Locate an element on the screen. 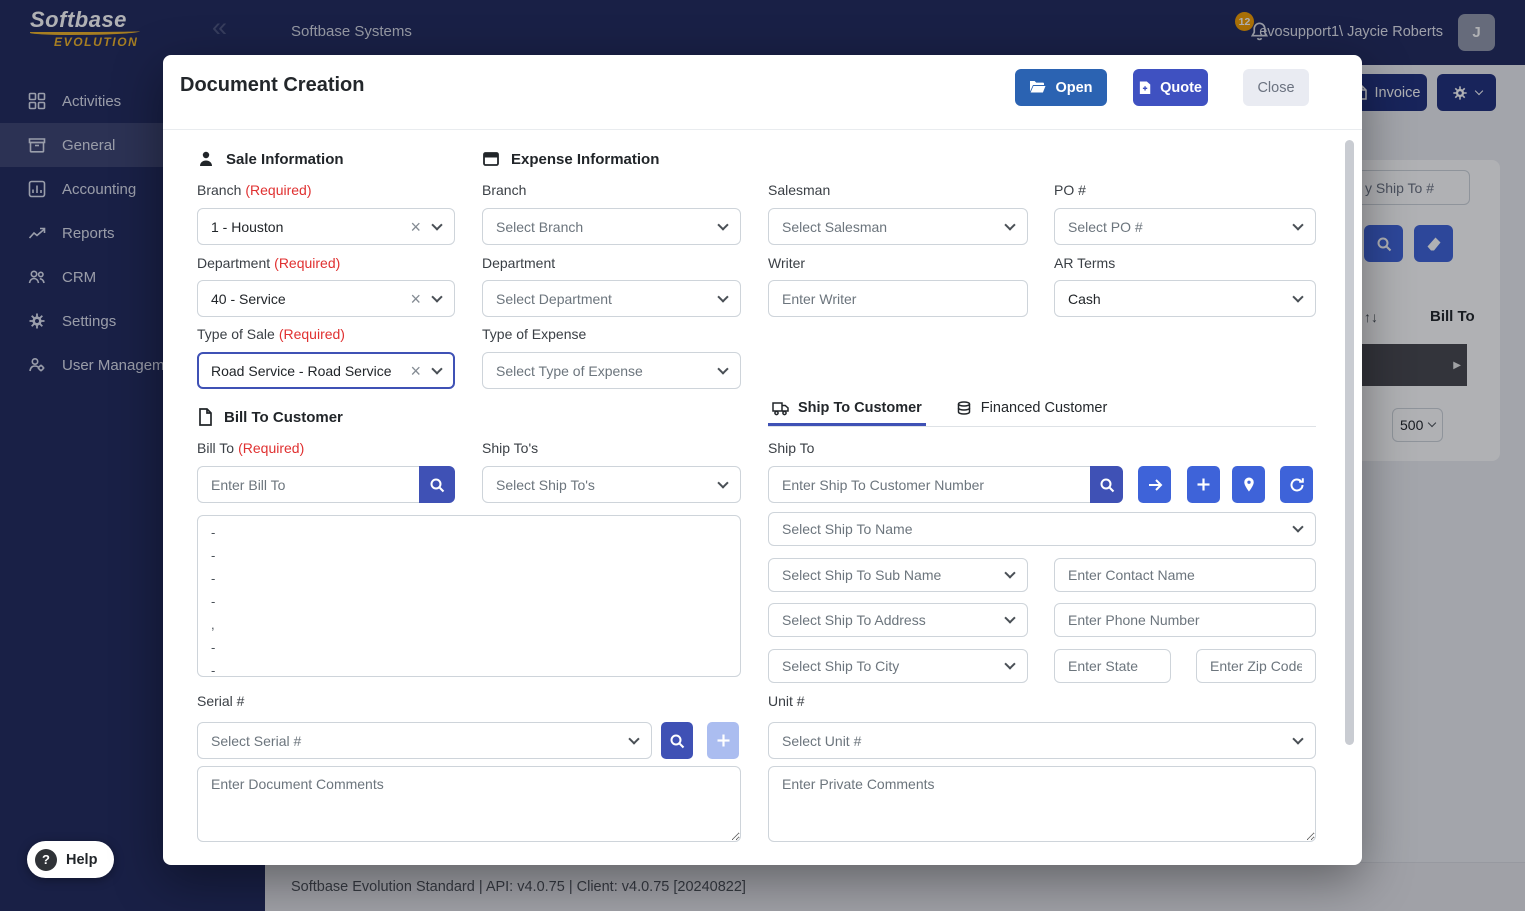 The image size is (1525, 911). bill-to-results-list: - - - - , - - is located at coordinates (469, 596).